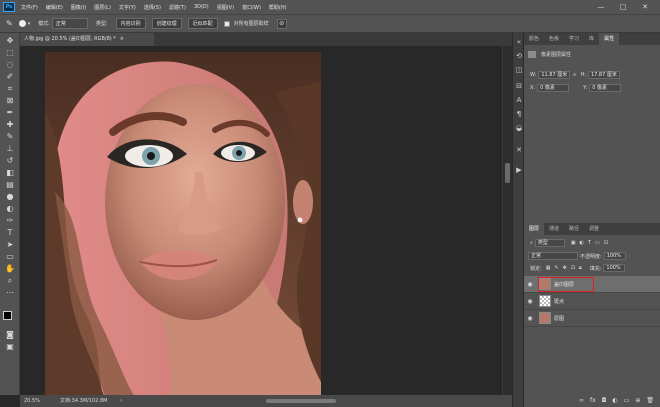  I want to click on tab-libraries: 库, so click(591, 39).